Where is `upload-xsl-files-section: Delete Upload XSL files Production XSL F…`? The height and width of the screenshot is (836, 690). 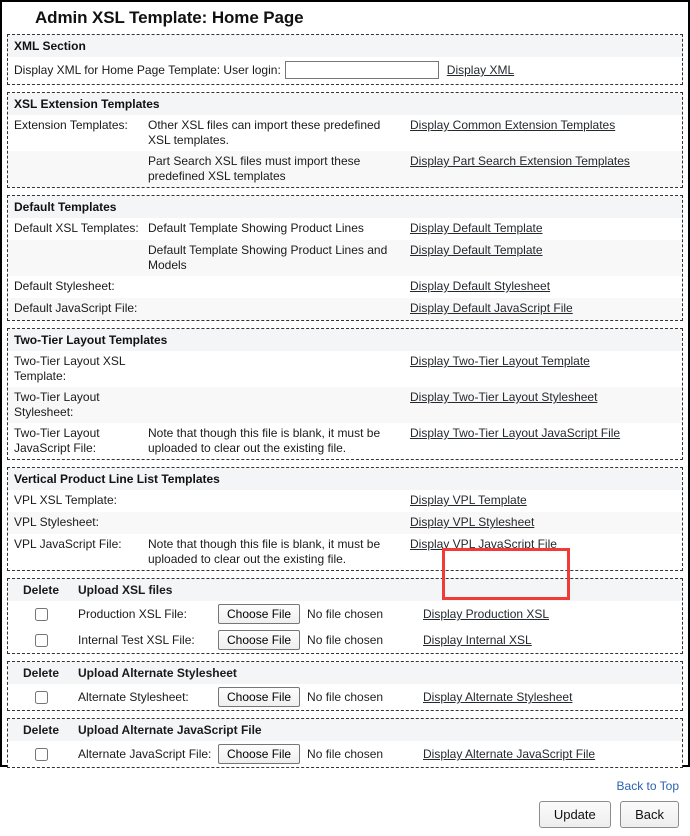
upload-xsl-files-section: Delete Upload XSL files Production XSL F… is located at coordinates (345, 616).